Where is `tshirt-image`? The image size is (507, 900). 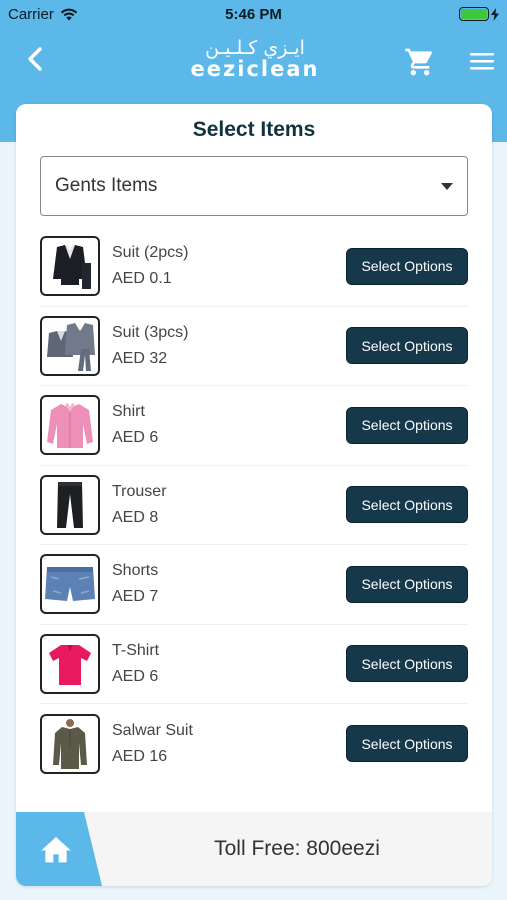
tshirt-image is located at coordinates (70, 663).